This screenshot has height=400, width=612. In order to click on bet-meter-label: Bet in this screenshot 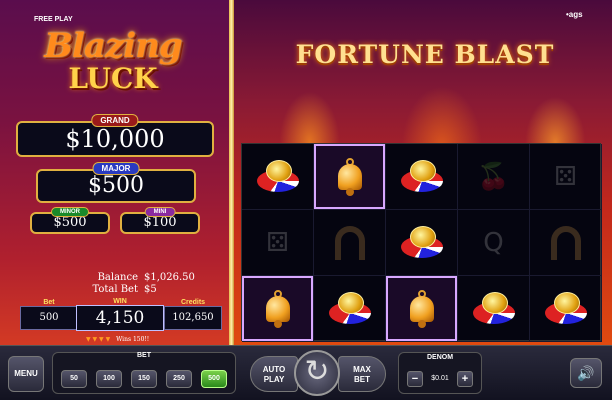, I will do `click(49, 302)`.